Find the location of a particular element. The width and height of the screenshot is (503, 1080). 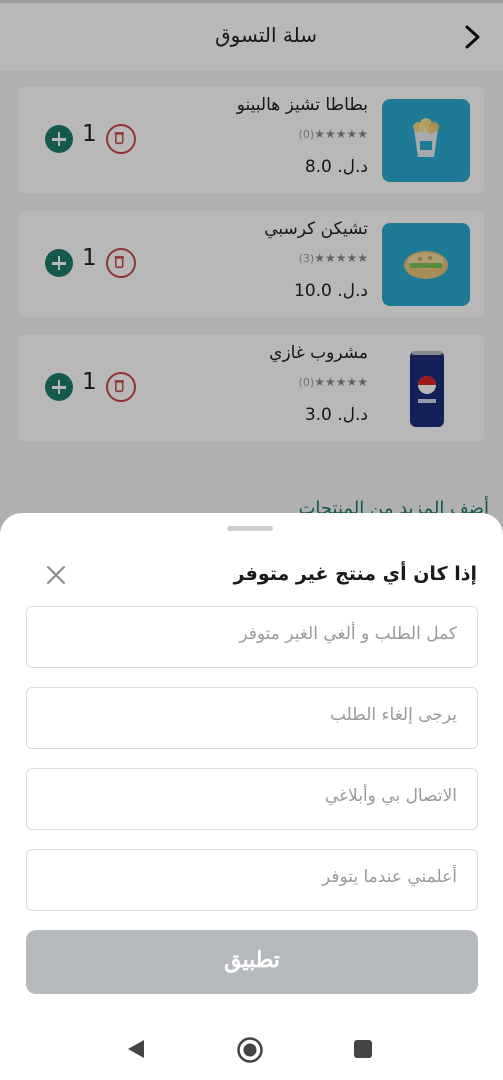

sheet-title: إذا كان أي منتج غير متوفر is located at coordinates (355, 574).